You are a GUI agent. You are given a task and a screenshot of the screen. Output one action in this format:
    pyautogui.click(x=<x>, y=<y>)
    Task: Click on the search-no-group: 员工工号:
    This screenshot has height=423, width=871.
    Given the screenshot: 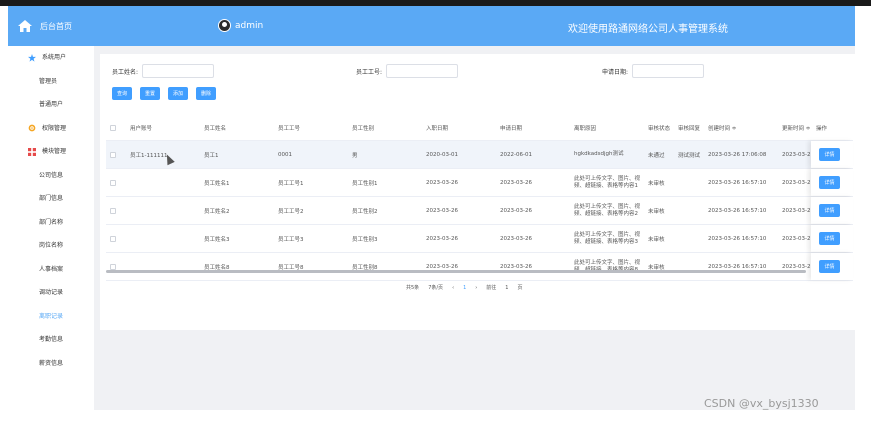 What is the action you would take?
    pyautogui.click(x=407, y=71)
    